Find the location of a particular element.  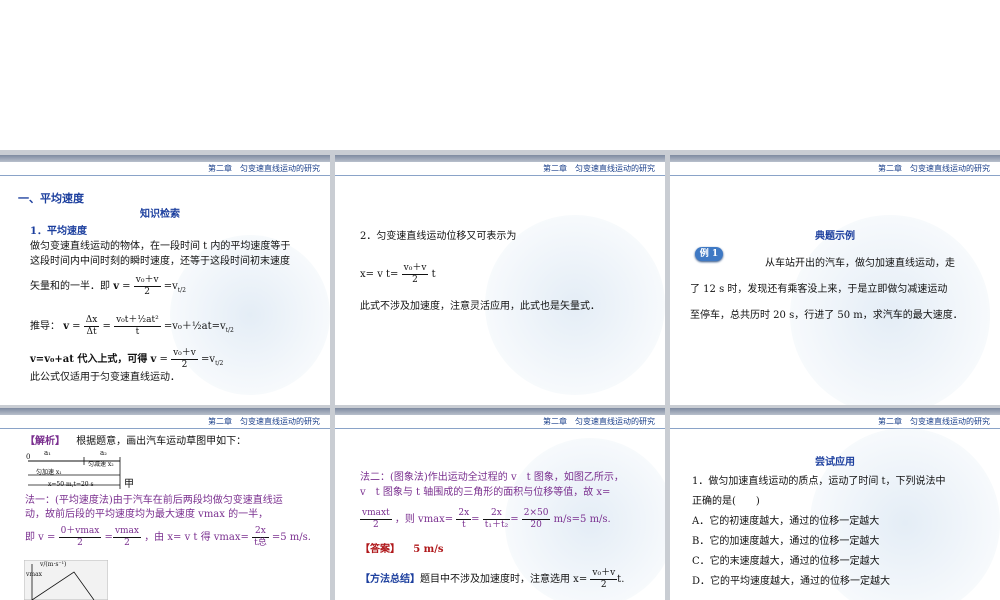

option-a: A．它的初速度越大，通过的位移一定越大 is located at coordinates (785, 522).